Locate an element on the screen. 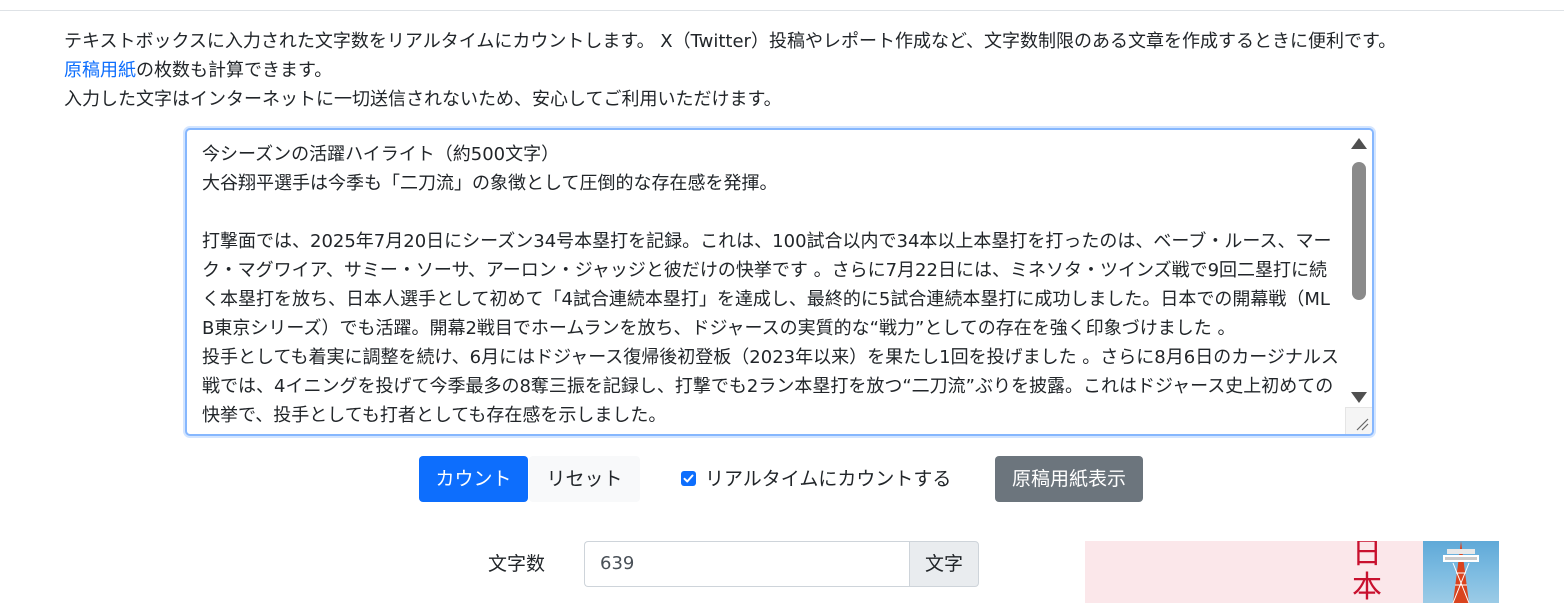  char-count-label: 文字数 is located at coordinates (517, 564).